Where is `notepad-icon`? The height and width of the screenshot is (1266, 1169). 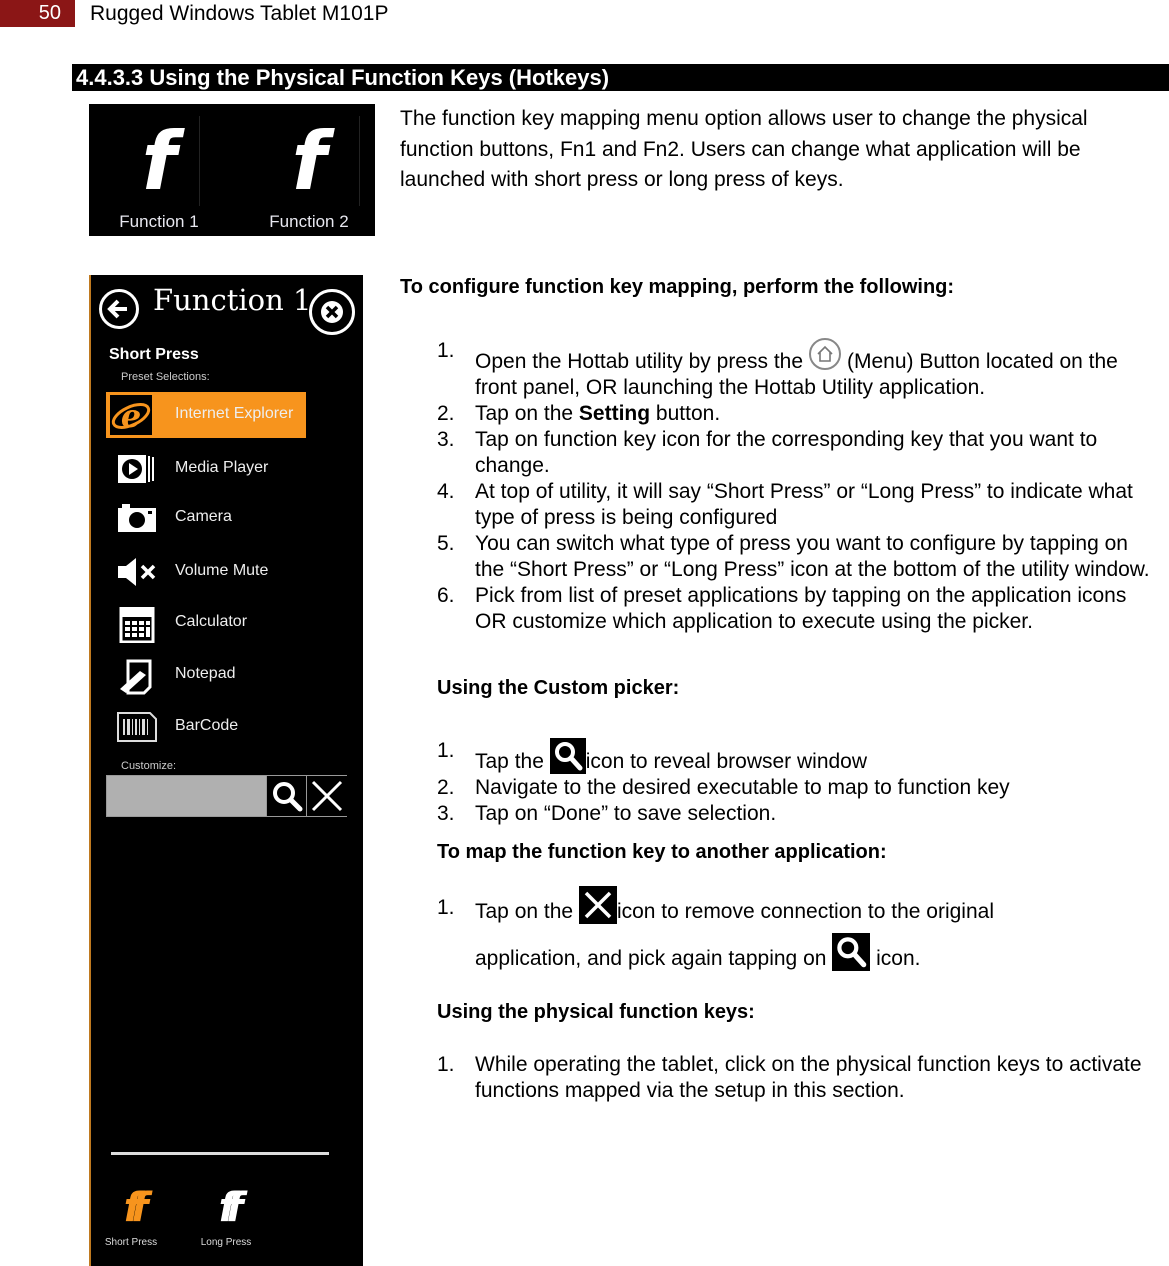 notepad-icon is located at coordinates (136, 677).